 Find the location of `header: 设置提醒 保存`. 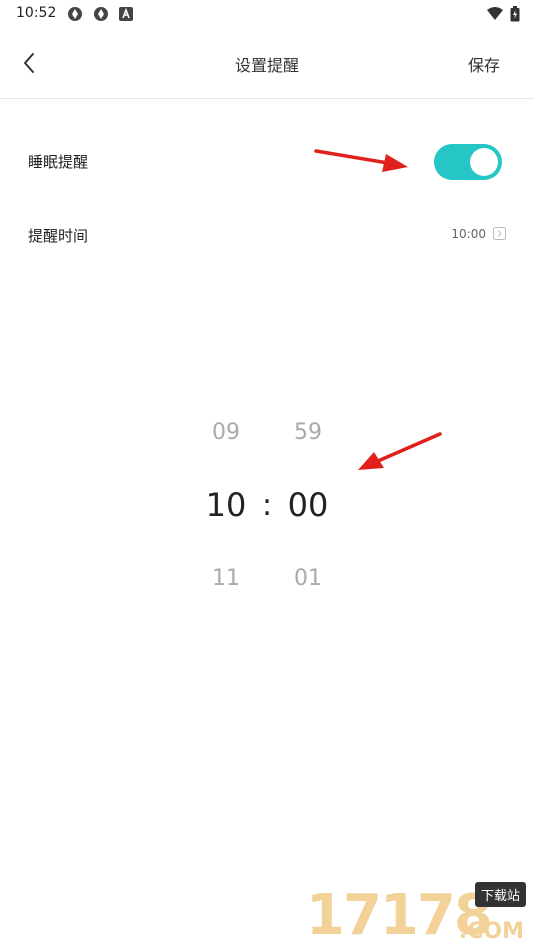

header: 设置提醒 保存 is located at coordinates (267, 63).